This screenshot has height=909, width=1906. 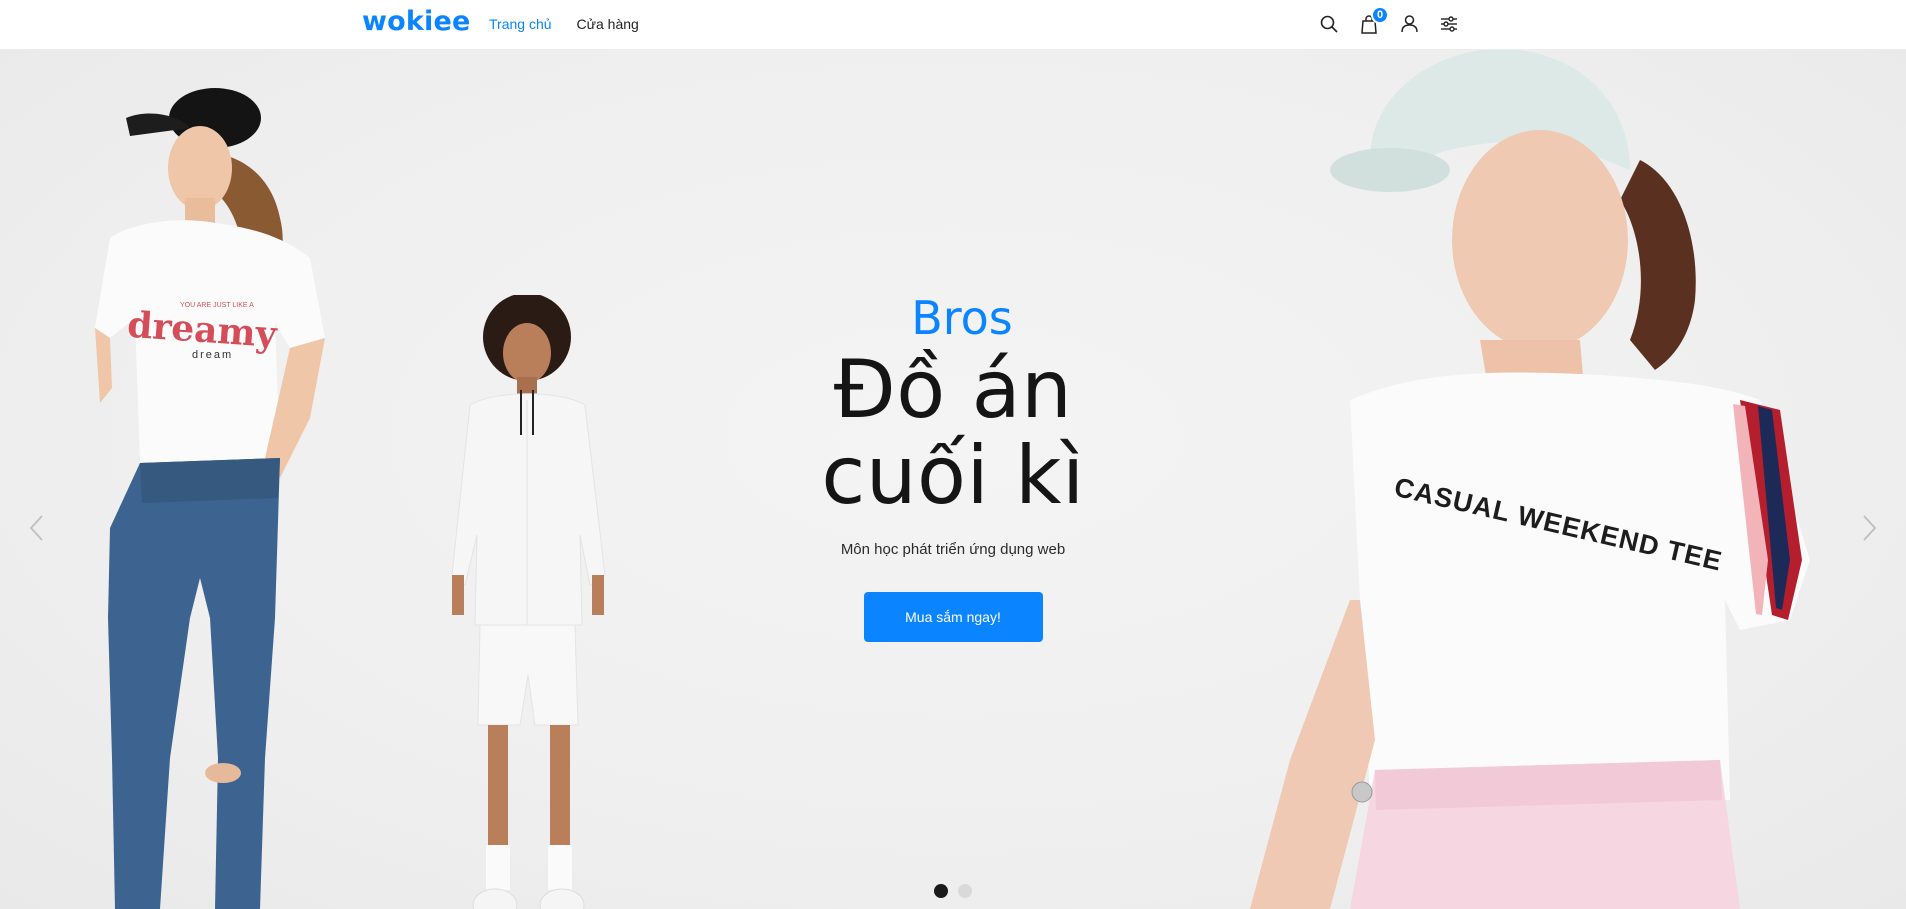 What do you see at coordinates (953, 389) in the screenshot?
I see `hero-title-line-1: Đồ án` at bounding box center [953, 389].